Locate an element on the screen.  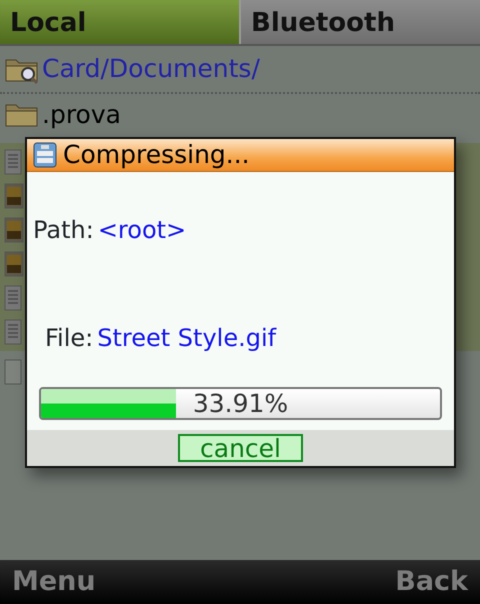
menu-softkey: Menu is located at coordinates (54, 582).